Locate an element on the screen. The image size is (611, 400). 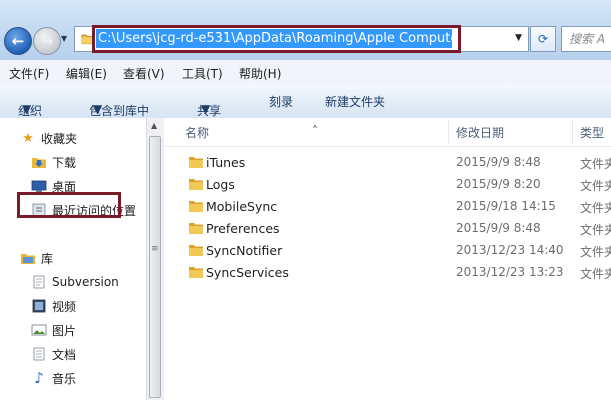
back-button: ← is located at coordinates (18, 41).